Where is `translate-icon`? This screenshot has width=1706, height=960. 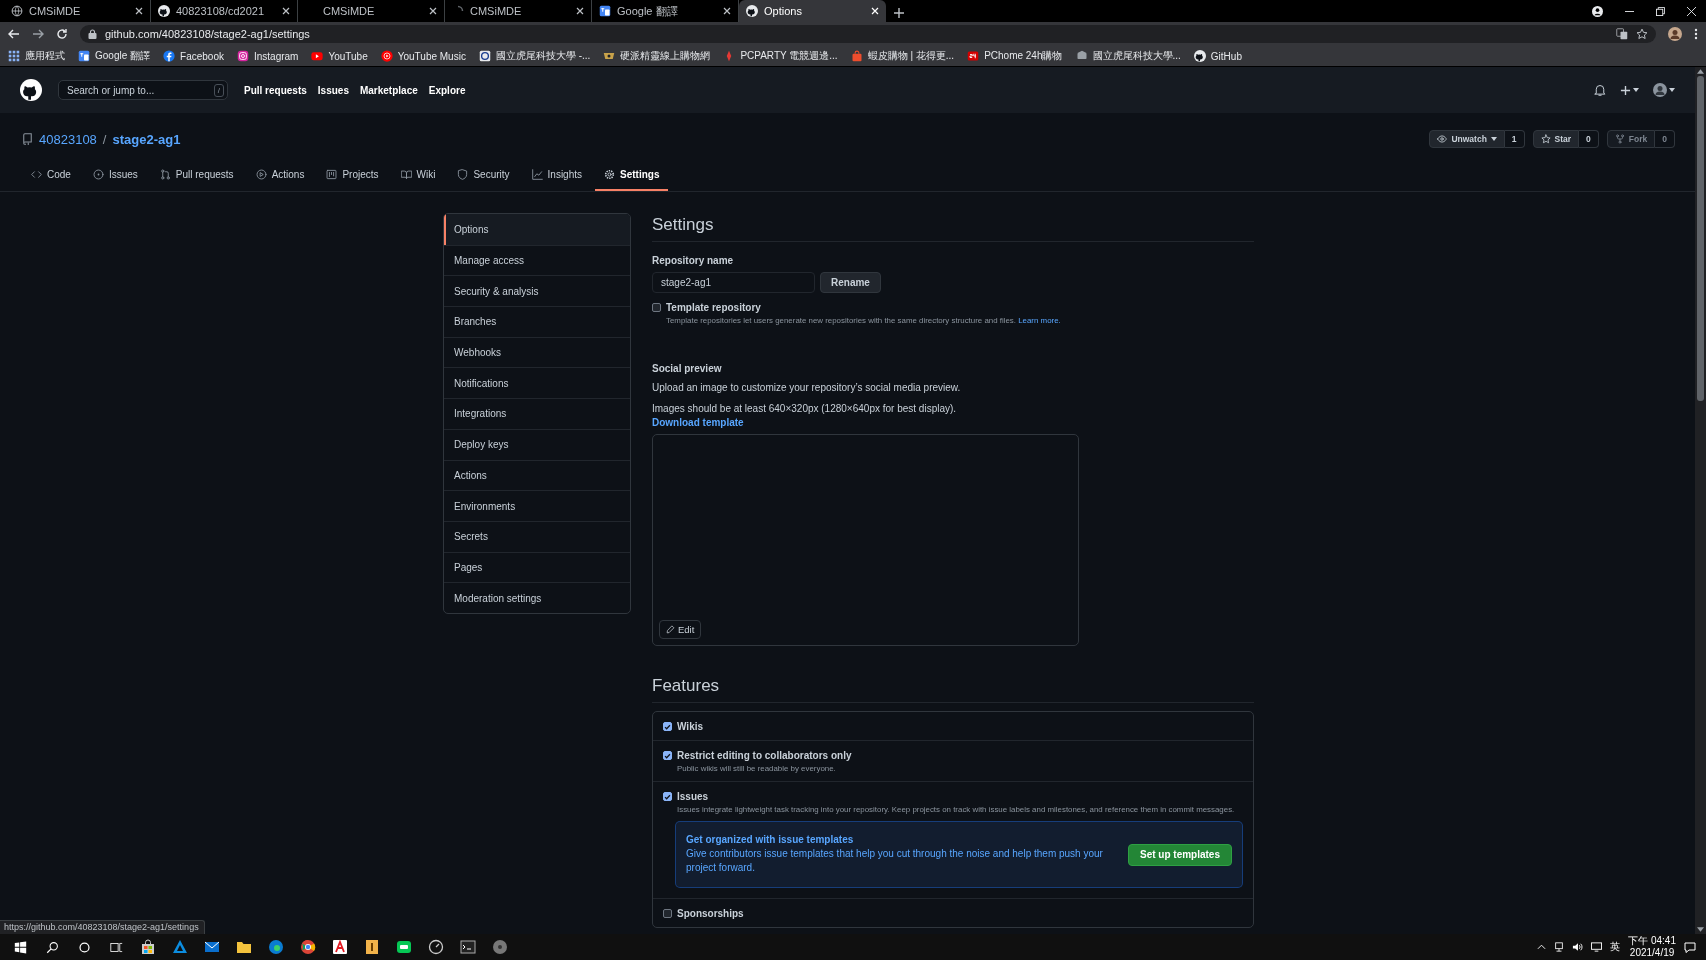
translate-icon is located at coordinates (1622, 34).